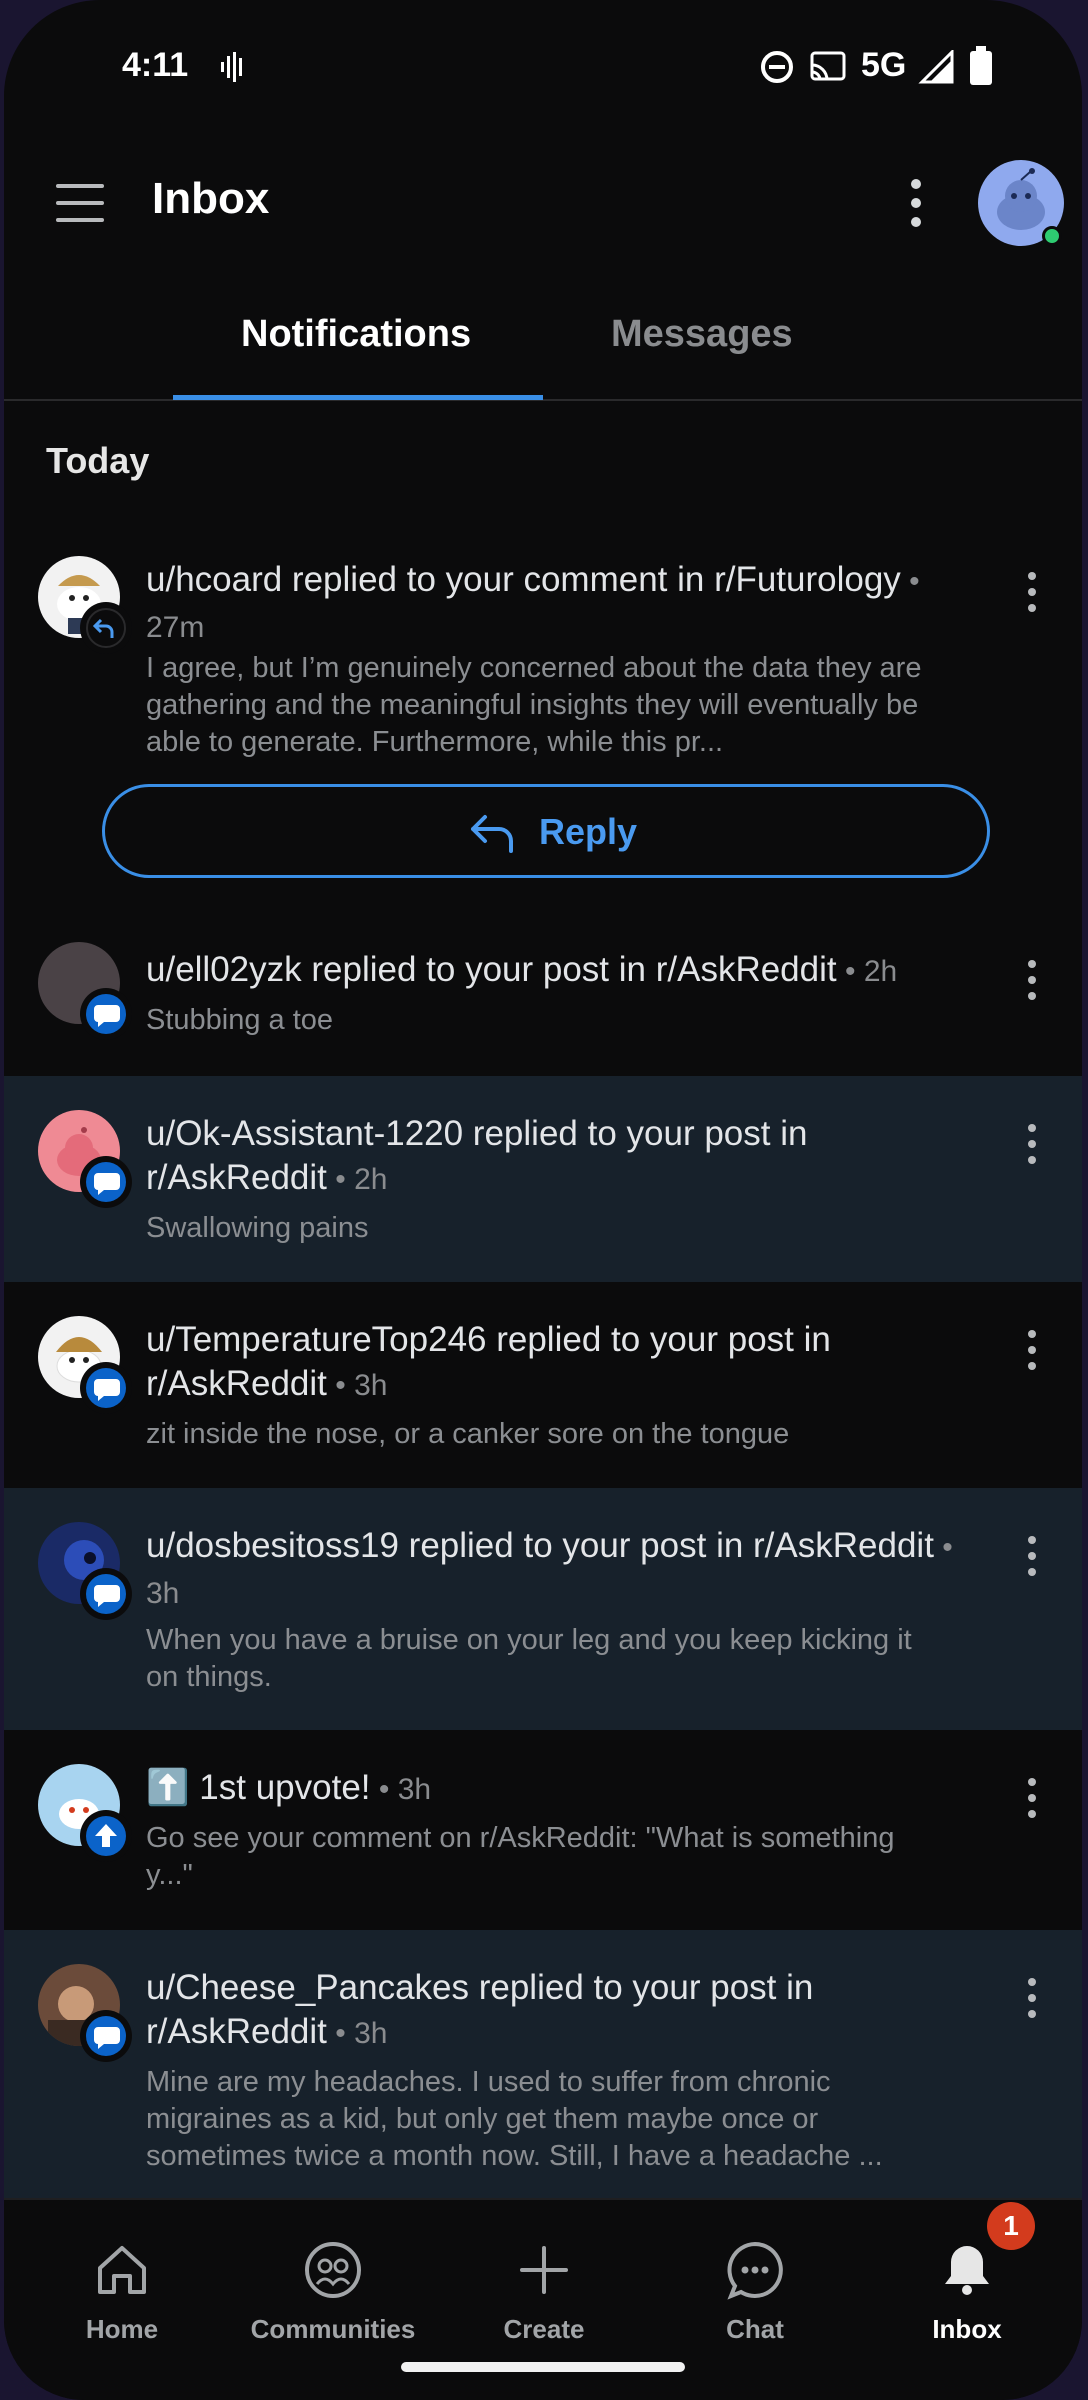  What do you see at coordinates (543, 2367) in the screenshot?
I see `home-indicator` at bounding box center [543, 2367].